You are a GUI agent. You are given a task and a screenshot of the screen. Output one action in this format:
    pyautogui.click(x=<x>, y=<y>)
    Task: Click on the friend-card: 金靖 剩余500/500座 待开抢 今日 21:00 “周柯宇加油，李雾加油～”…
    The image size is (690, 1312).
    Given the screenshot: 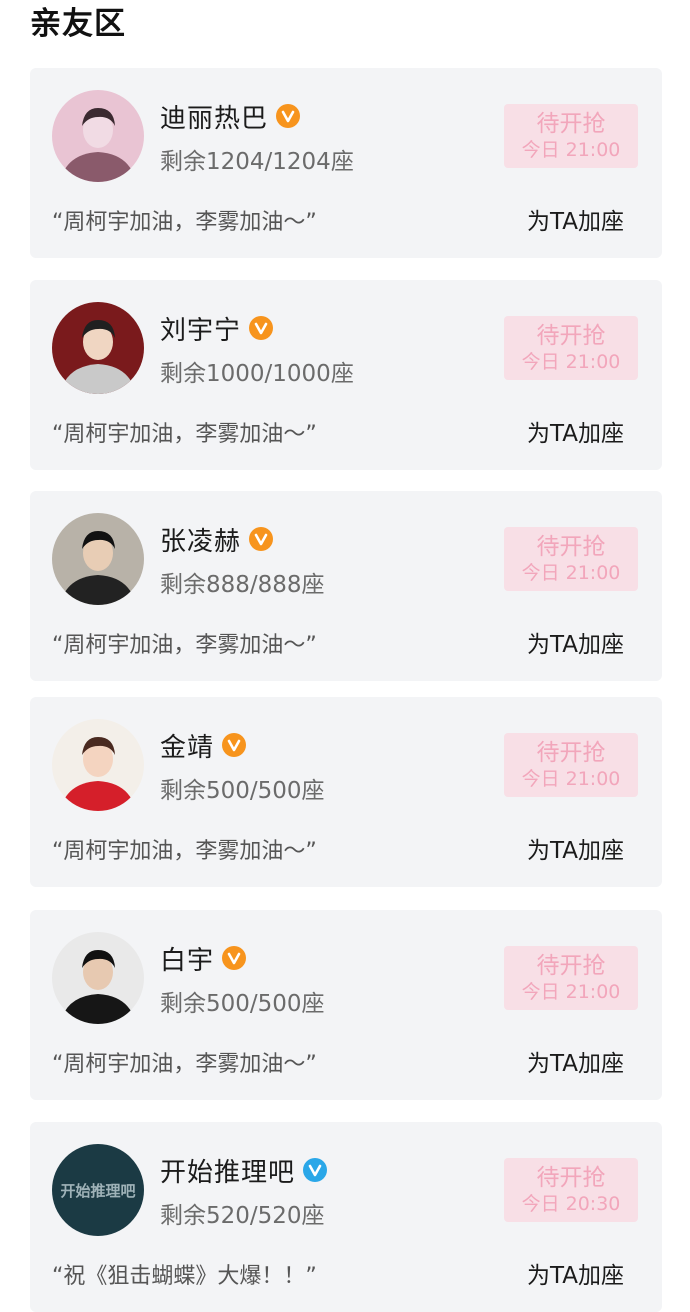 What is the action you would take?
    pyautogui.click(x=346, y=792)
    